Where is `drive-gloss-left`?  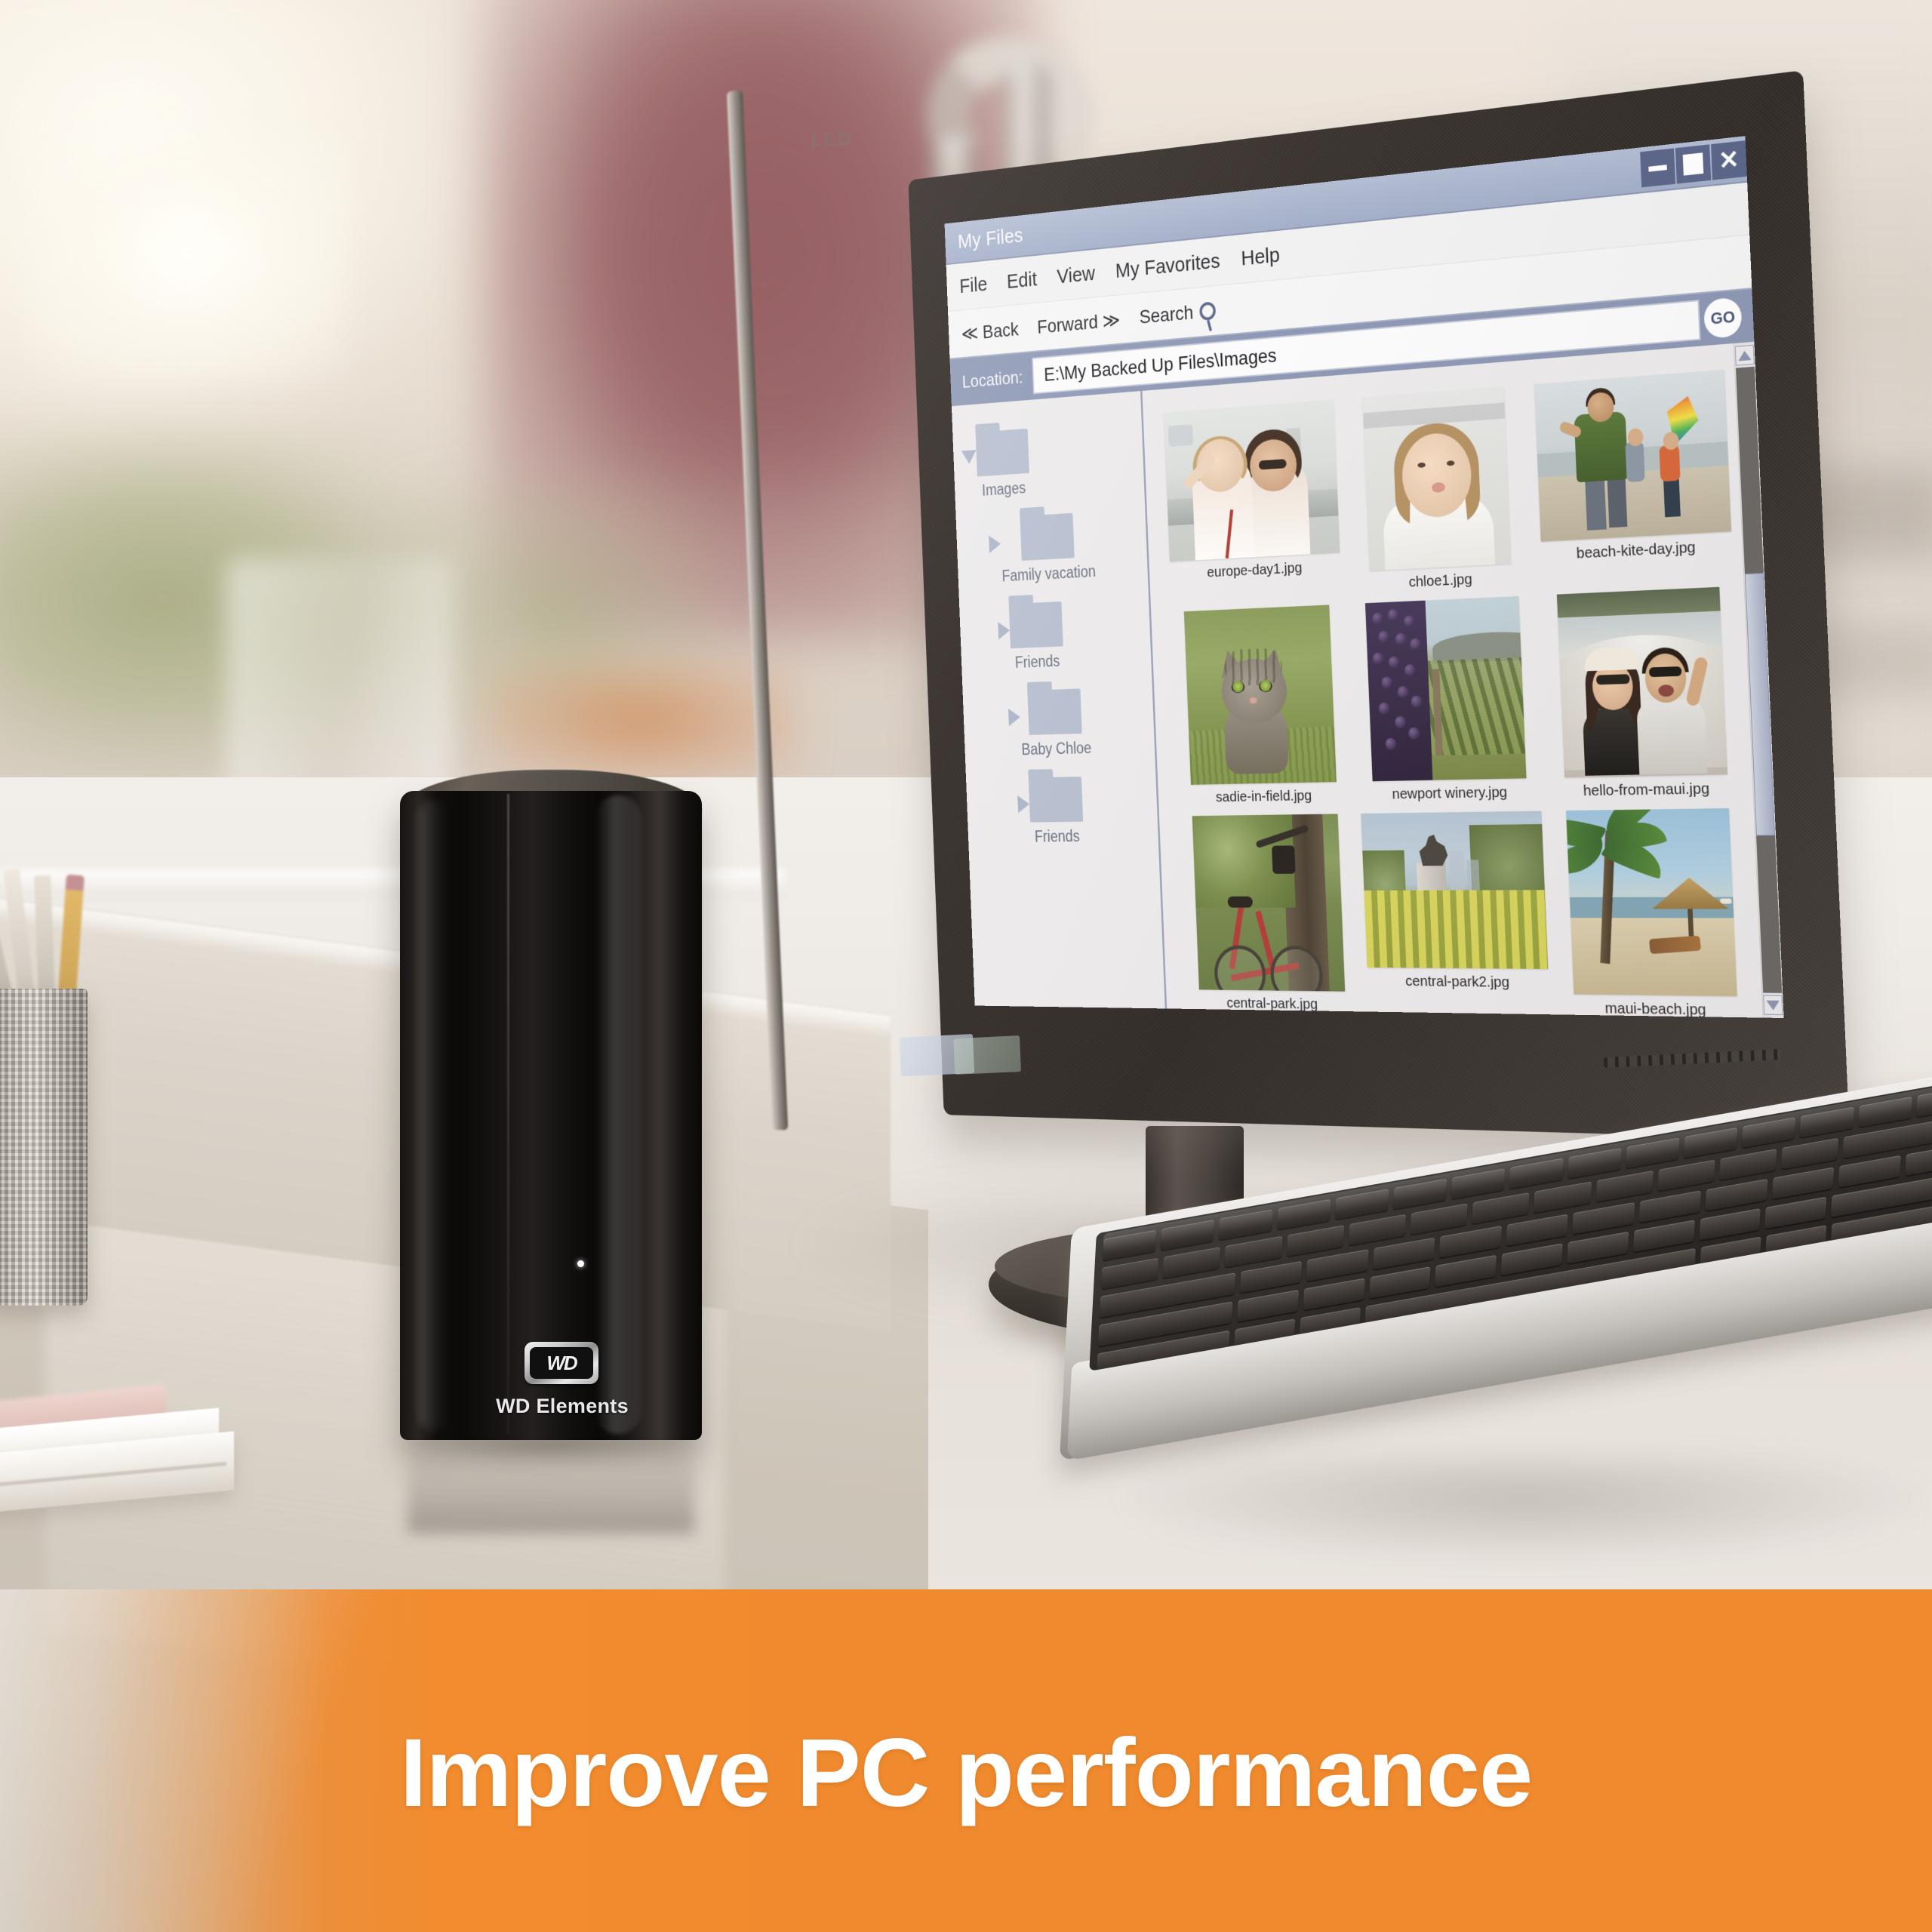
drive-gloss-left is located at coordinates (433, 1115).